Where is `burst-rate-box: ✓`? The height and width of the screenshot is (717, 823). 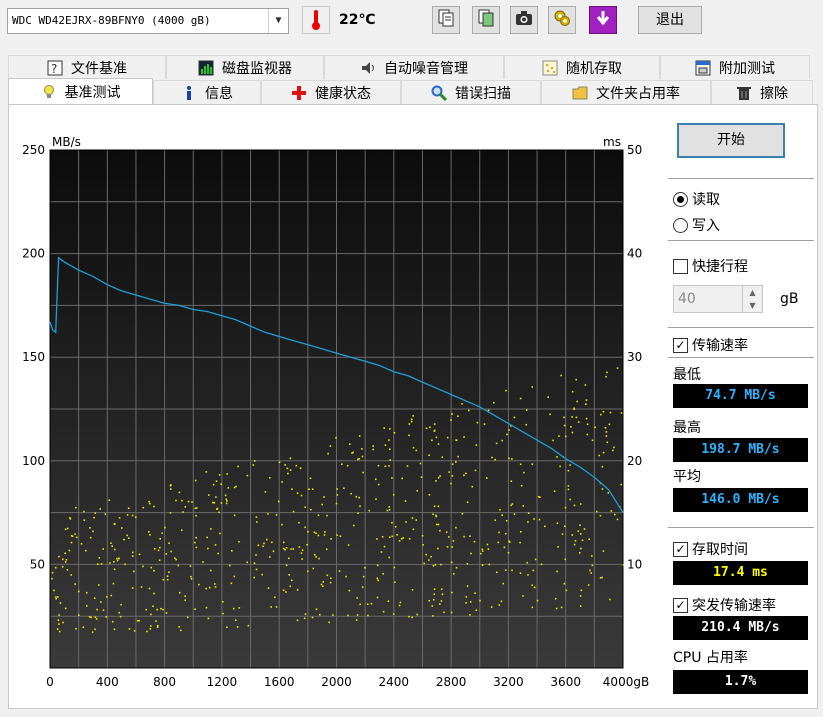 burst-rate-box: ✓ is located at coordinates (680, 605).